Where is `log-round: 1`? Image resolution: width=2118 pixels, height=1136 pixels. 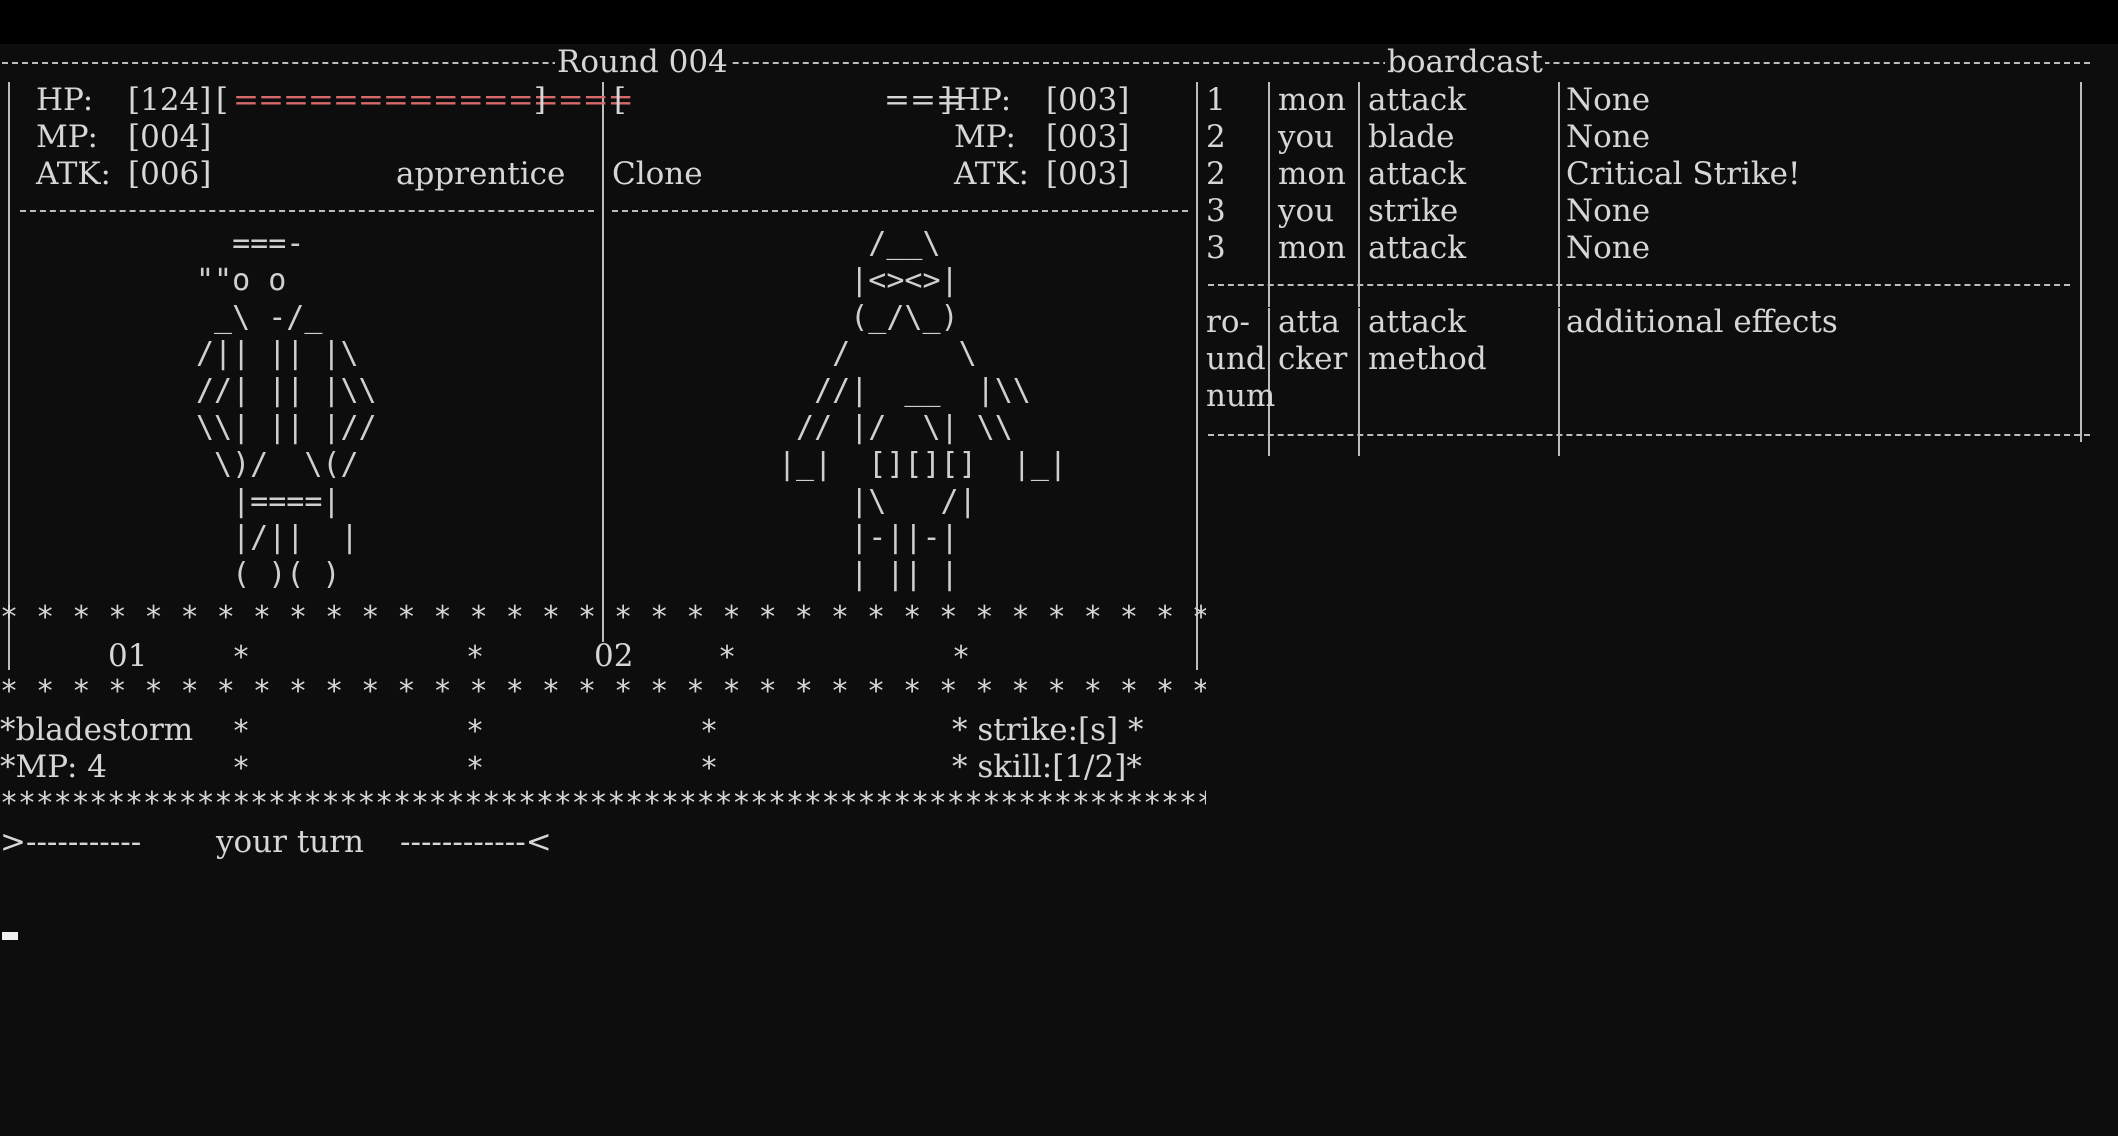 log-round: 1 is located at coordinates (1216, 100).